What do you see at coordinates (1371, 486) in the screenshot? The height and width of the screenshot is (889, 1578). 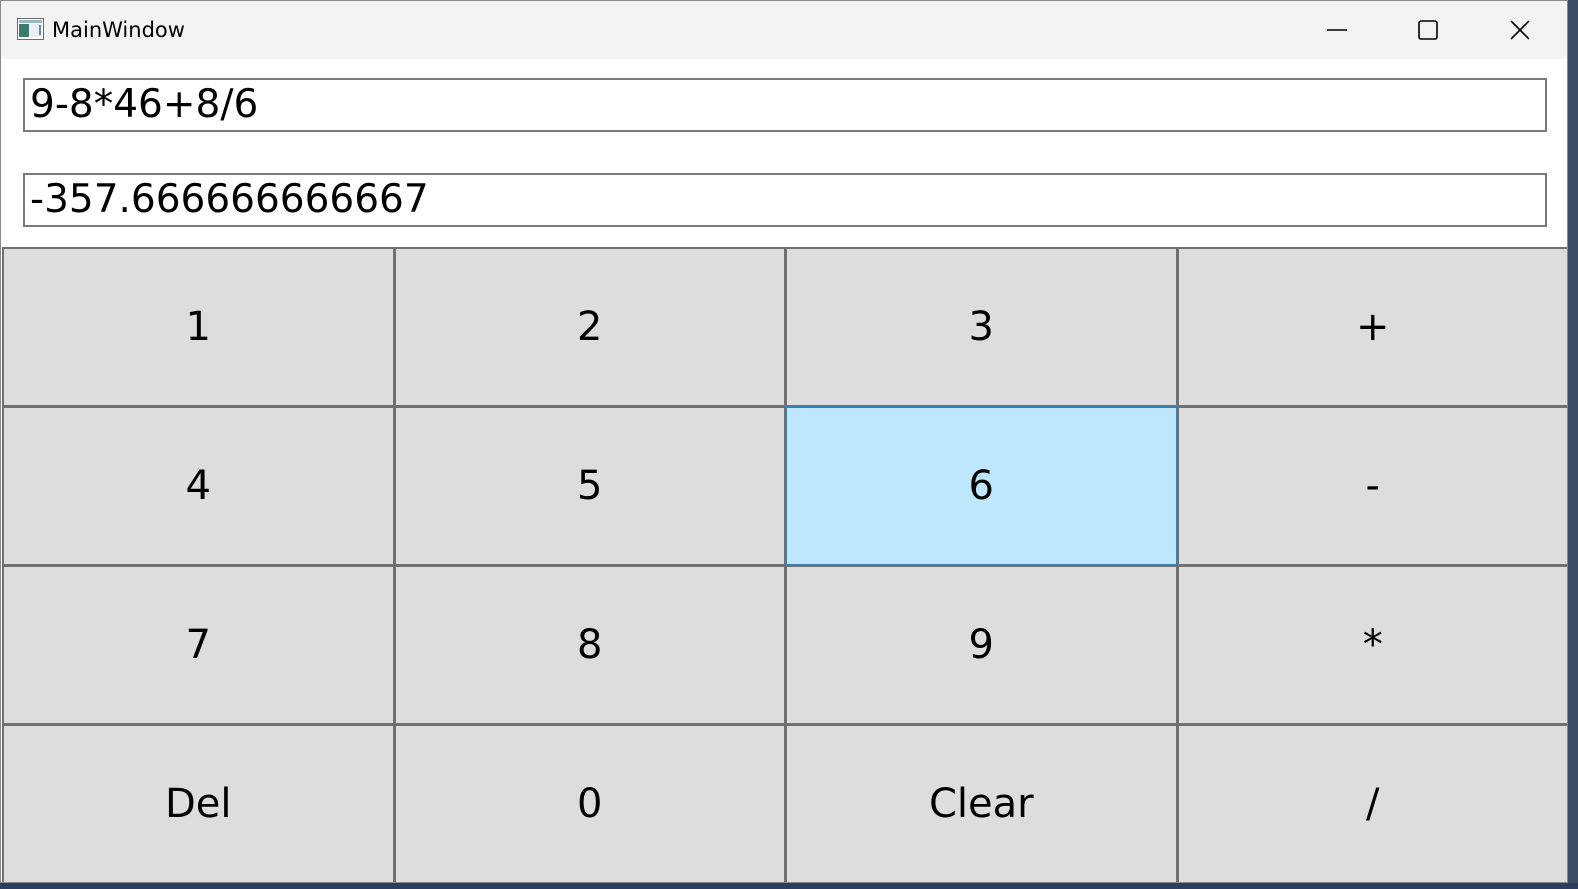 I see `key-minus: -` at bounding box center [1371, 486].